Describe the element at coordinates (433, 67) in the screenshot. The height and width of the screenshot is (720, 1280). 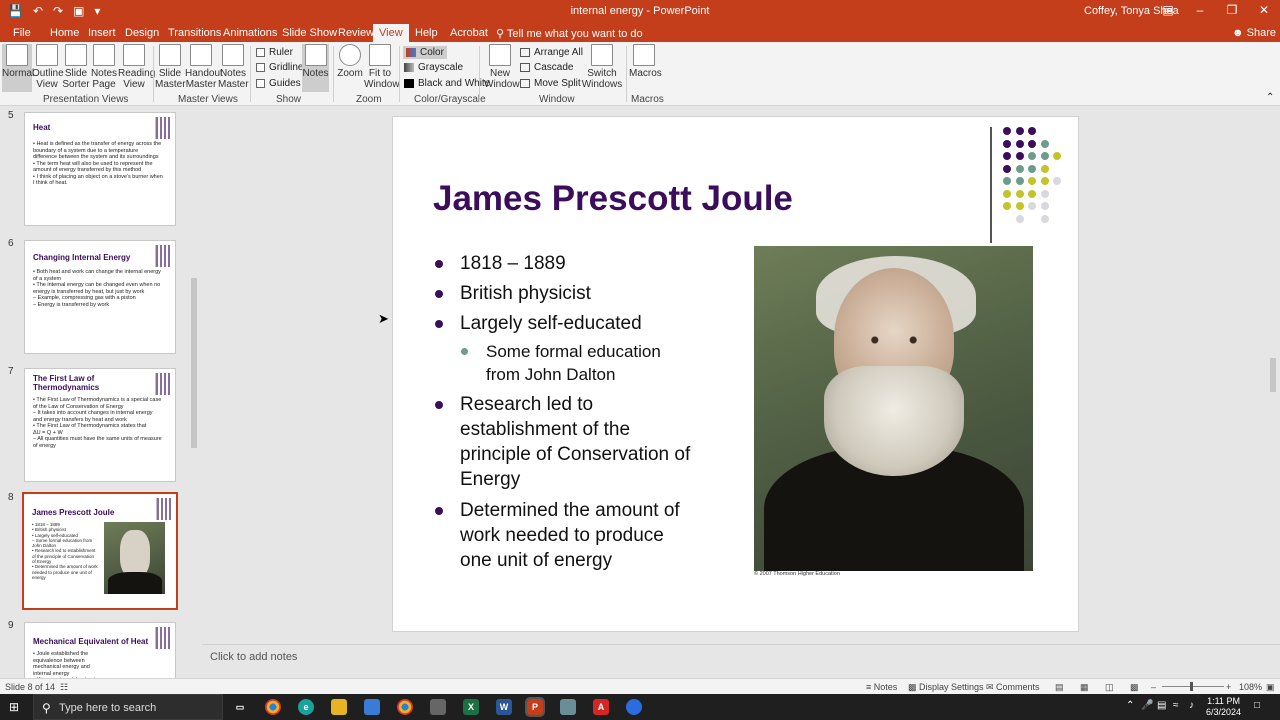
I see `grayscale-button: Grayscale` at that location.